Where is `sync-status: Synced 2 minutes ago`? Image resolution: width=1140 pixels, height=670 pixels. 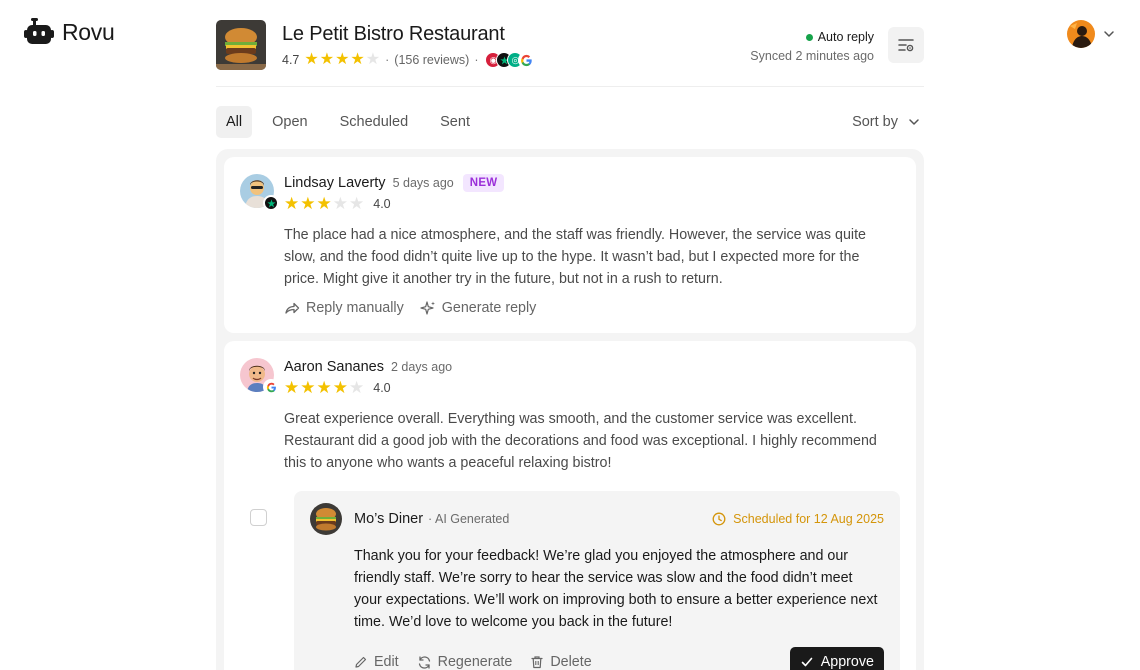 sync-status: Synced 2 minutes ago is located at coordinates (812, 56).